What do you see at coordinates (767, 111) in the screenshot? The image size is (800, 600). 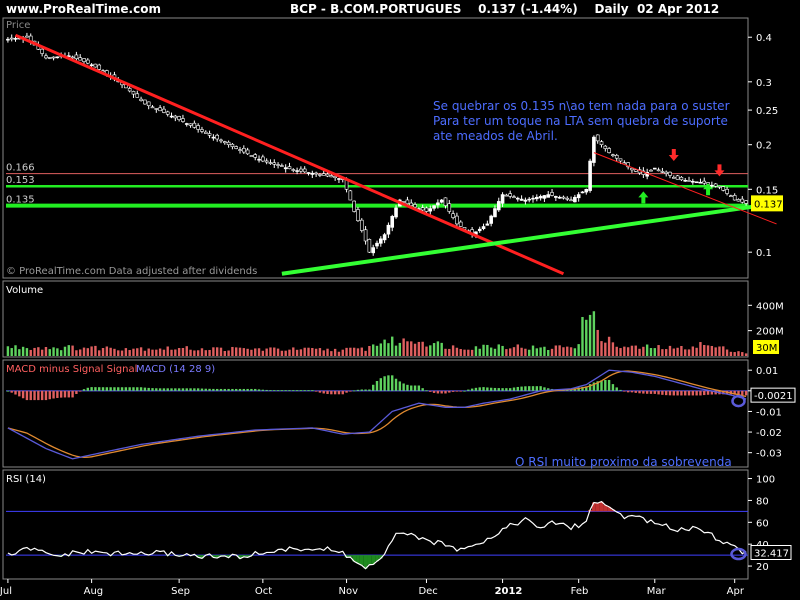 I see `price-tick-label: 0.25` at bounding box center [767, 111].